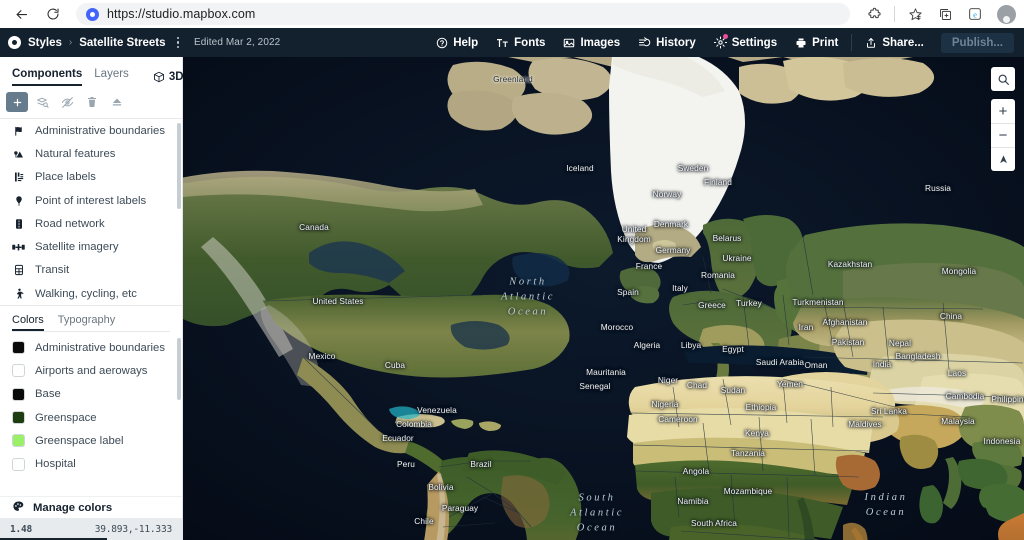  Describe the element at coordinates (1003, 159) in the screenshot. I see `compass-north-icon` at that location.